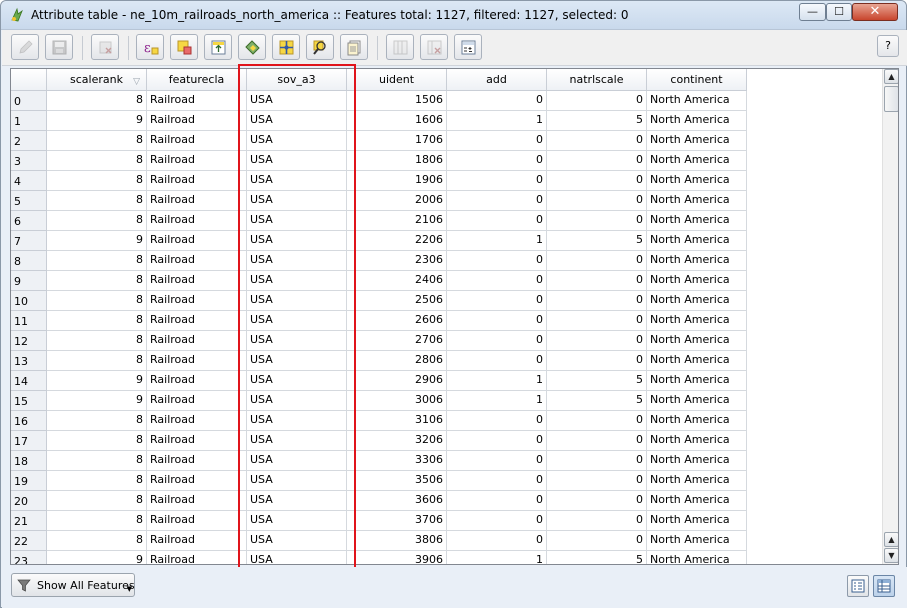  I want to click on cell-uident: 1606, so click(397, 121).